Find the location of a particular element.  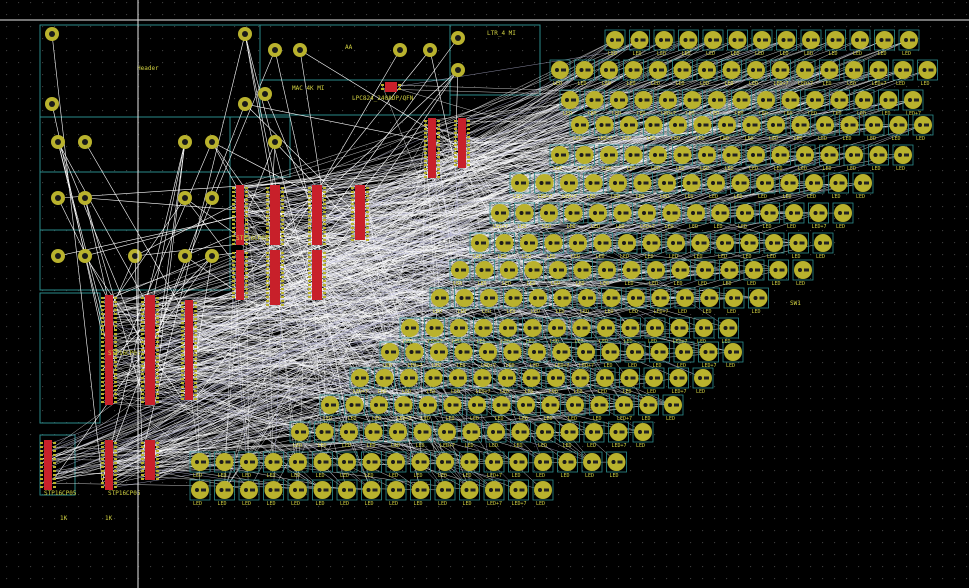

label-ic-sip-3: STP16CP05 is located at coordinates (60, 493).